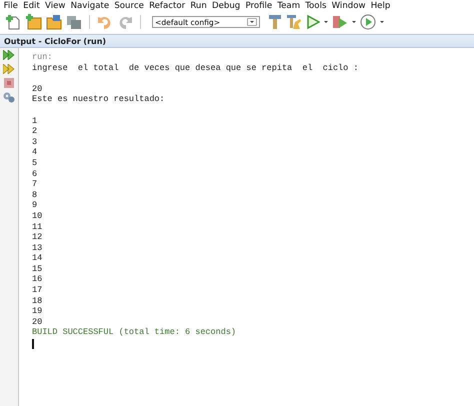 This screenshot has height=406, width=474. Describe the element at coordinates (199, 6) in the screenshot. I see `menu-item: Run` at that location.